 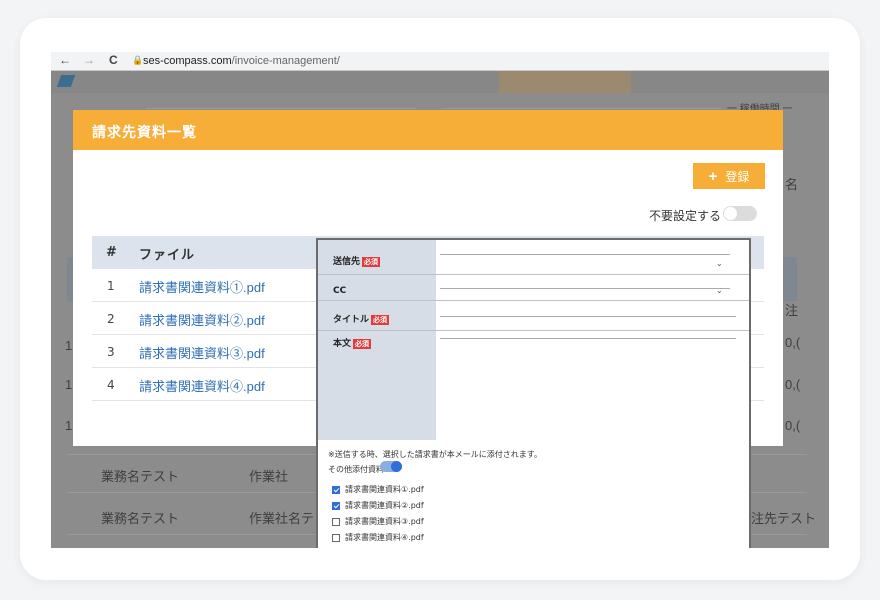 What do you see at coordinates (740, 213) in the screenshot?
I see `skip-setting-toggle` at bounding box center [740, 213].